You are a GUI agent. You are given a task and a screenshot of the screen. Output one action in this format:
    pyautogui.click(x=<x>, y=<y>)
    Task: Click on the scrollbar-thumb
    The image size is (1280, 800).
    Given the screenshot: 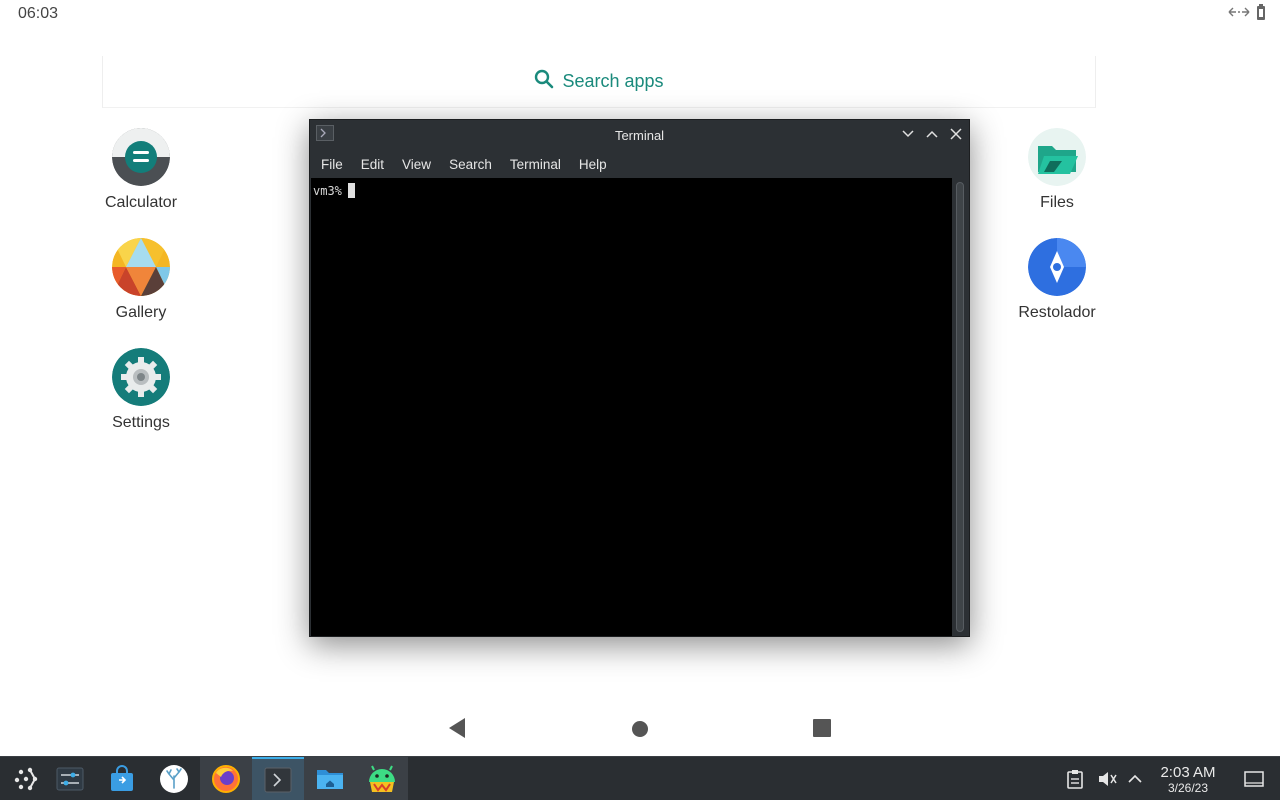 What is the action you would take?
    pyautogui.click(x=960, y=407)
    